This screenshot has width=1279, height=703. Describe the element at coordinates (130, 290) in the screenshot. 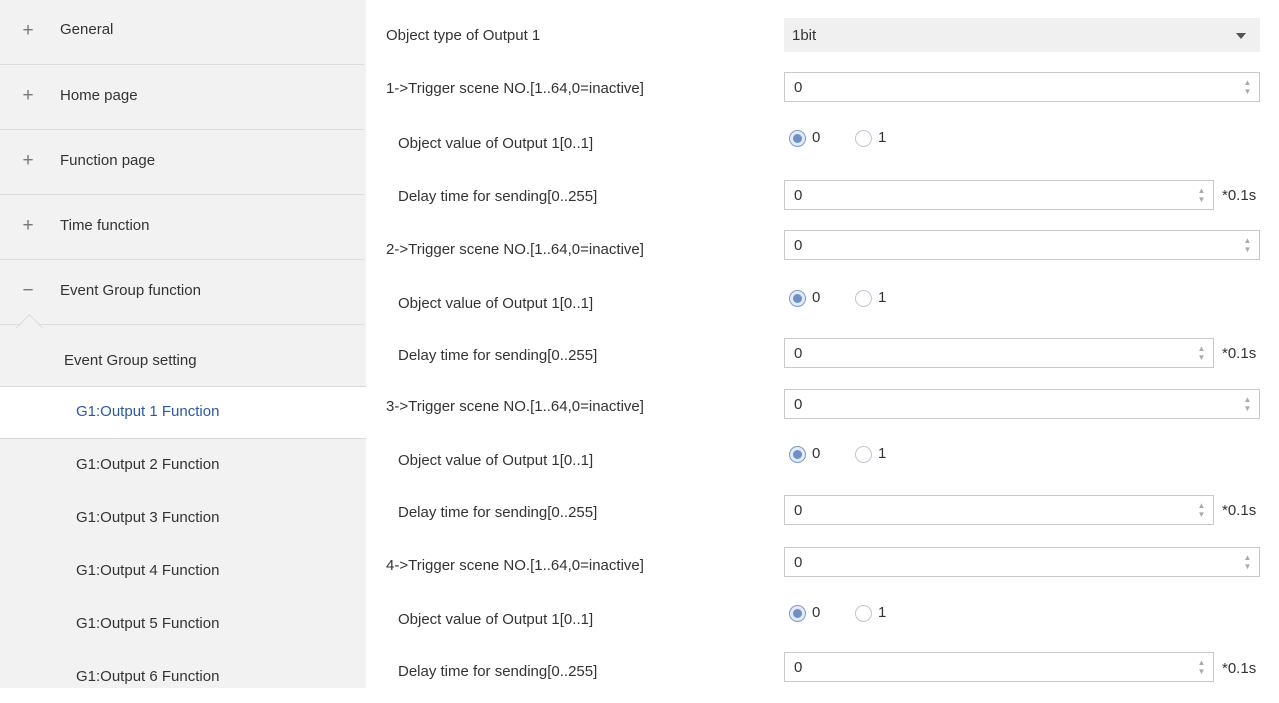

I see `sidebar-group-label: Event Group function` at that location.